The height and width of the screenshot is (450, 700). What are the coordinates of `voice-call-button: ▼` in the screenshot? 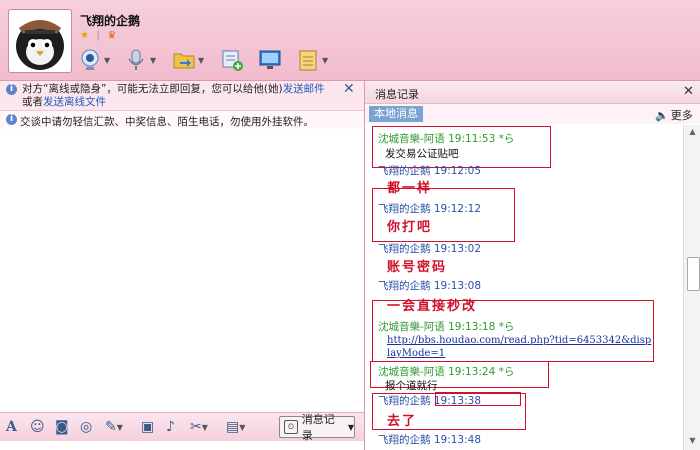 It's located at (140, 60).